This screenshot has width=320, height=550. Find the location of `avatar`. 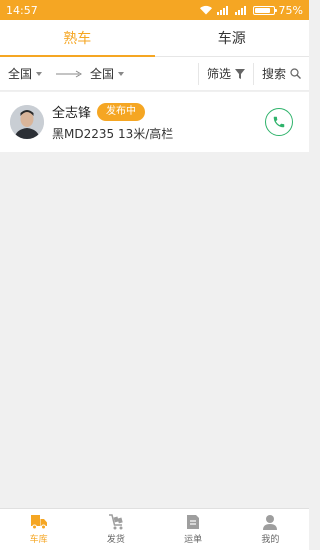

avatar is located at coordinates (27, 122).